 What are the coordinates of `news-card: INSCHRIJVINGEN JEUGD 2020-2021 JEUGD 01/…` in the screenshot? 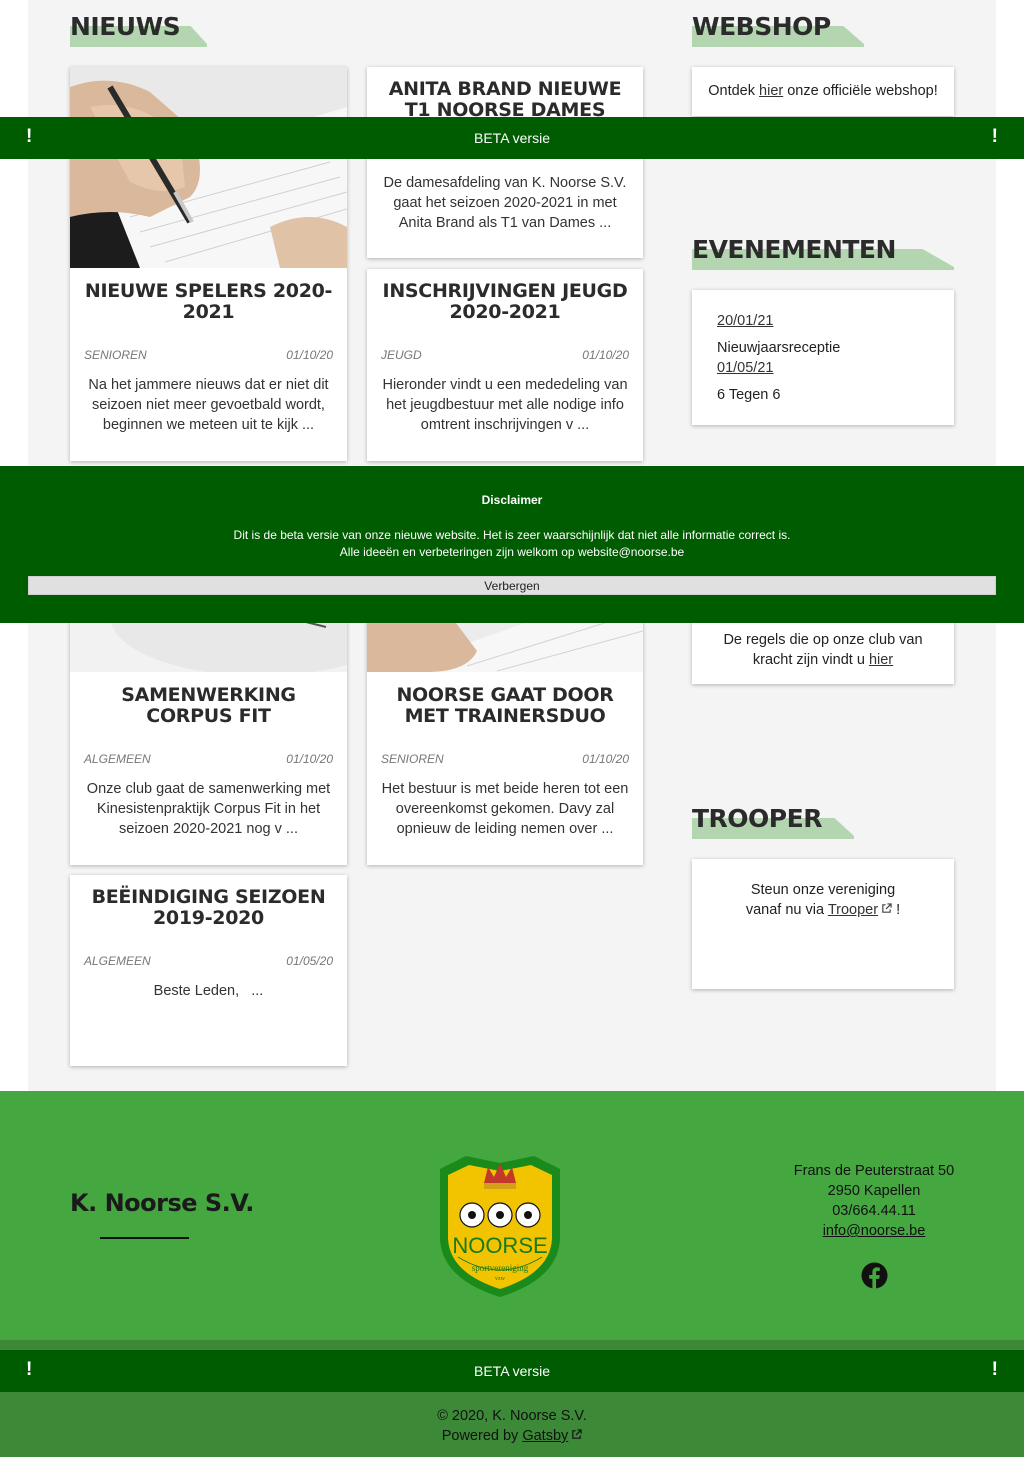 It's located at (505, 365).